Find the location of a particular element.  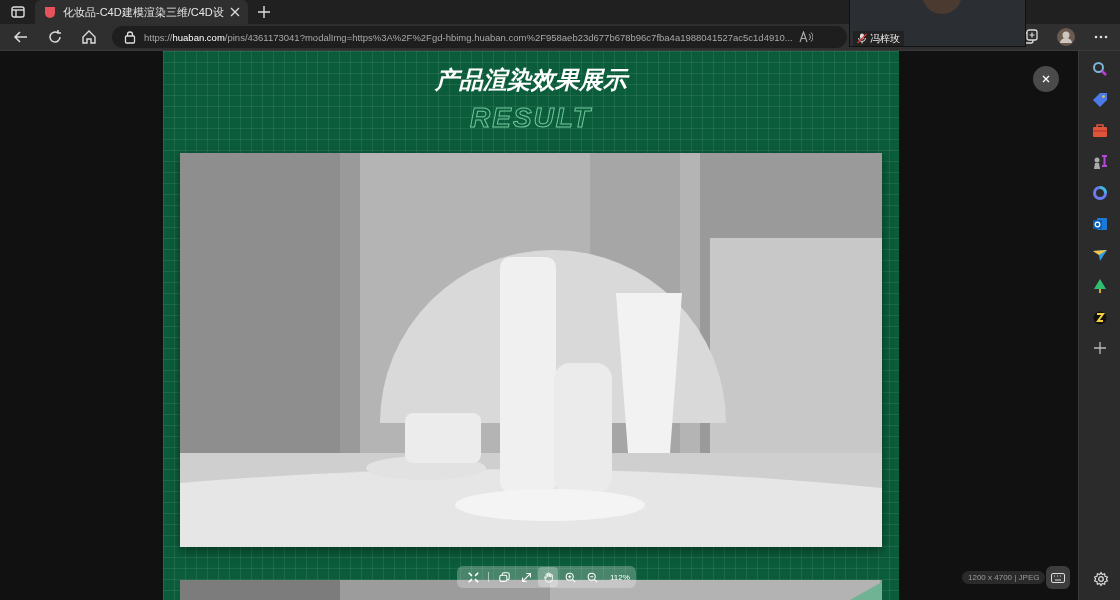

zoom-level: 112% is located at coordinates (620, 577).